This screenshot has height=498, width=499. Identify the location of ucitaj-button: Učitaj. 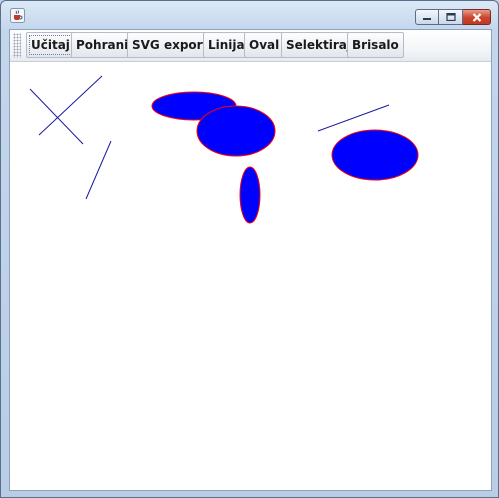
(50, 45).